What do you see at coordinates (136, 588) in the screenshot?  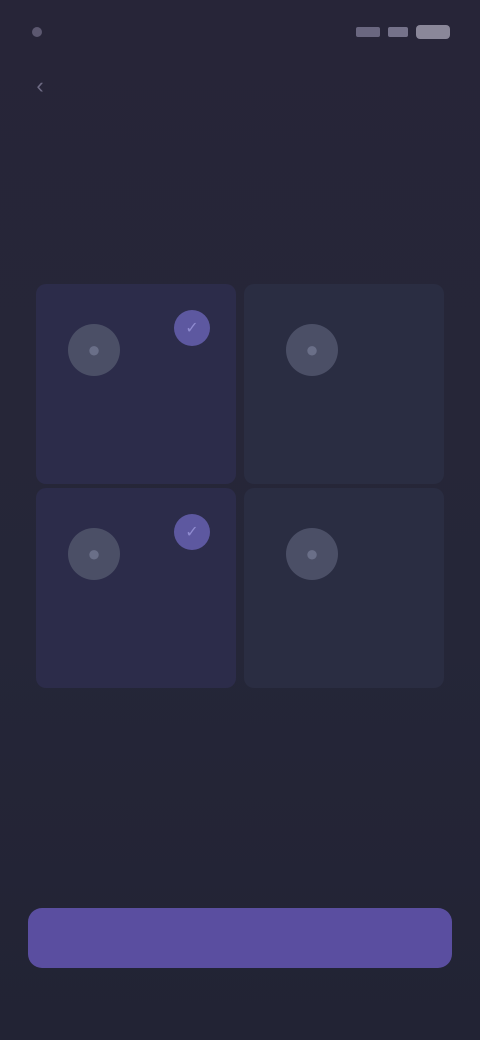 I see `option-card-3: ● ✓` at bounding box center [136, 588].